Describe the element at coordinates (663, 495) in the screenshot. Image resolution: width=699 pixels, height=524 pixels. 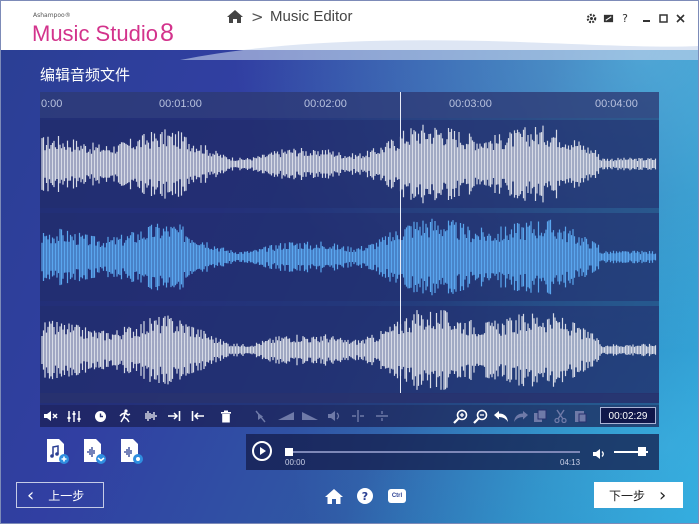
I see `chevron-right-icon: ›` at that location.